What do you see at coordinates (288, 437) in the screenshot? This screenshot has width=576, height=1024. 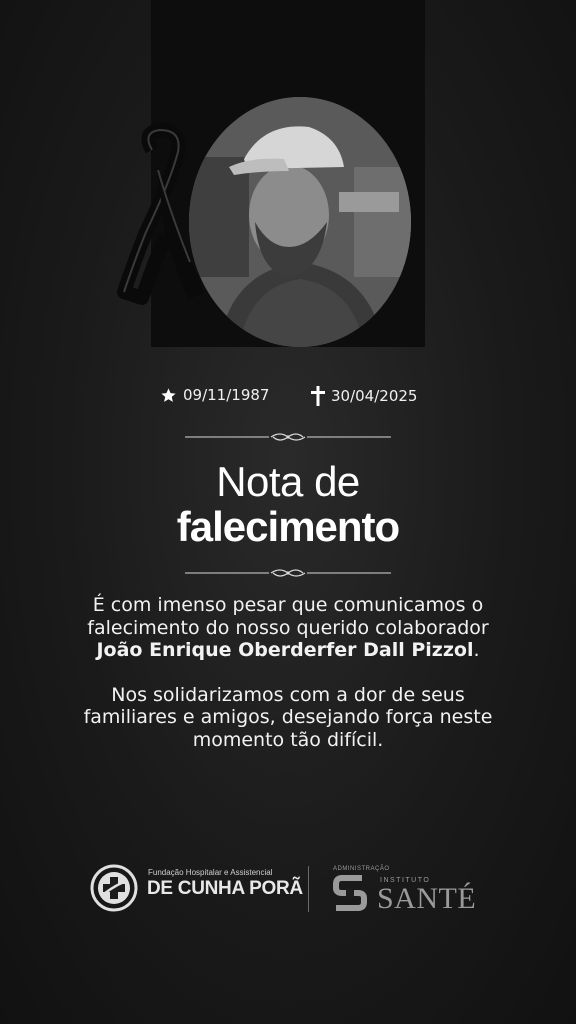 I see `ornament-divider-top` at bounding box center [288, 437].